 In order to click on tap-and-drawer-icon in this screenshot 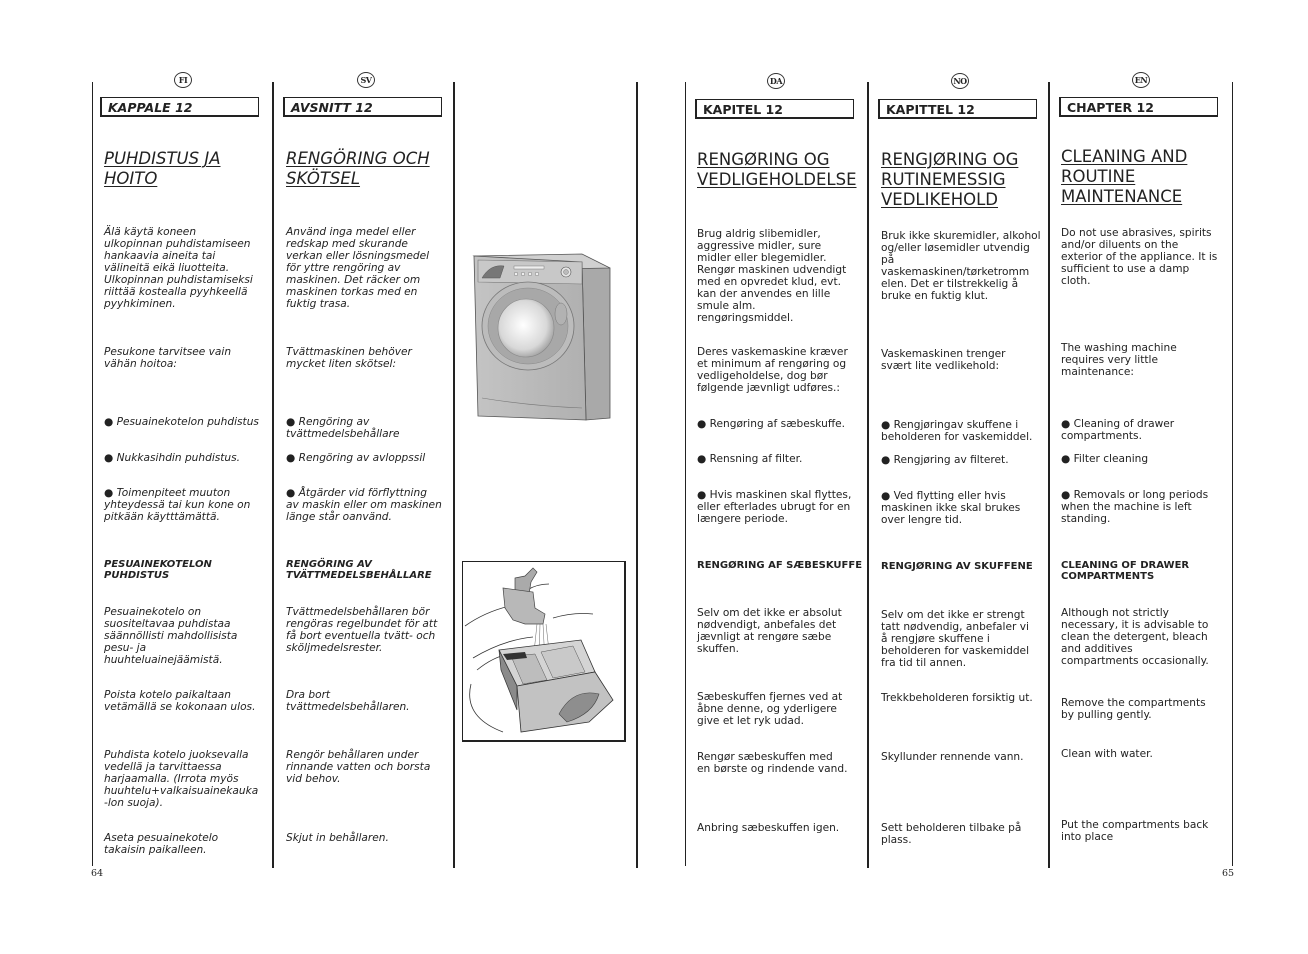, I will do `click(539, 650)`.